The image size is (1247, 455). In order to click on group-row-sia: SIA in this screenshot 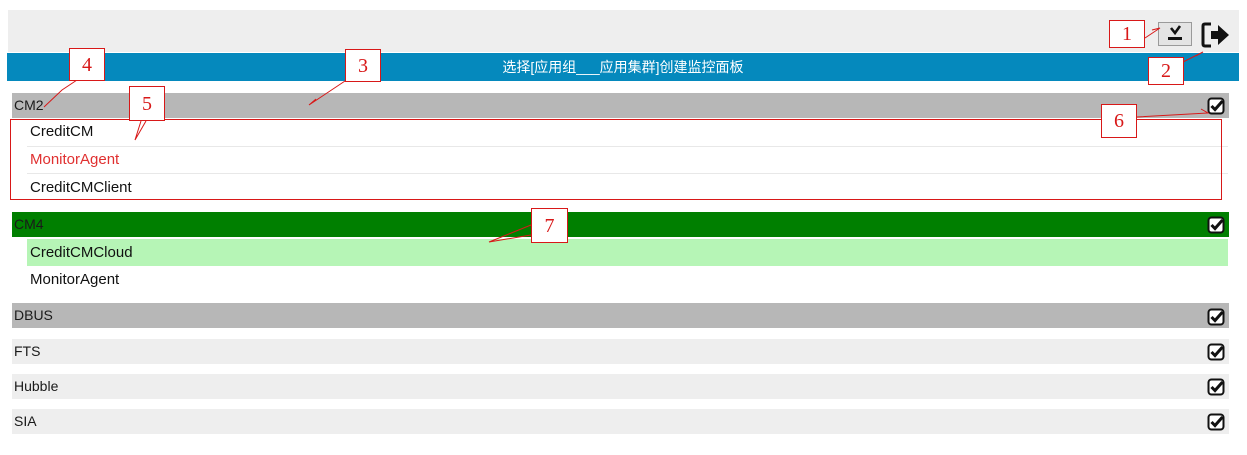, I will do `click(620, 421)`.